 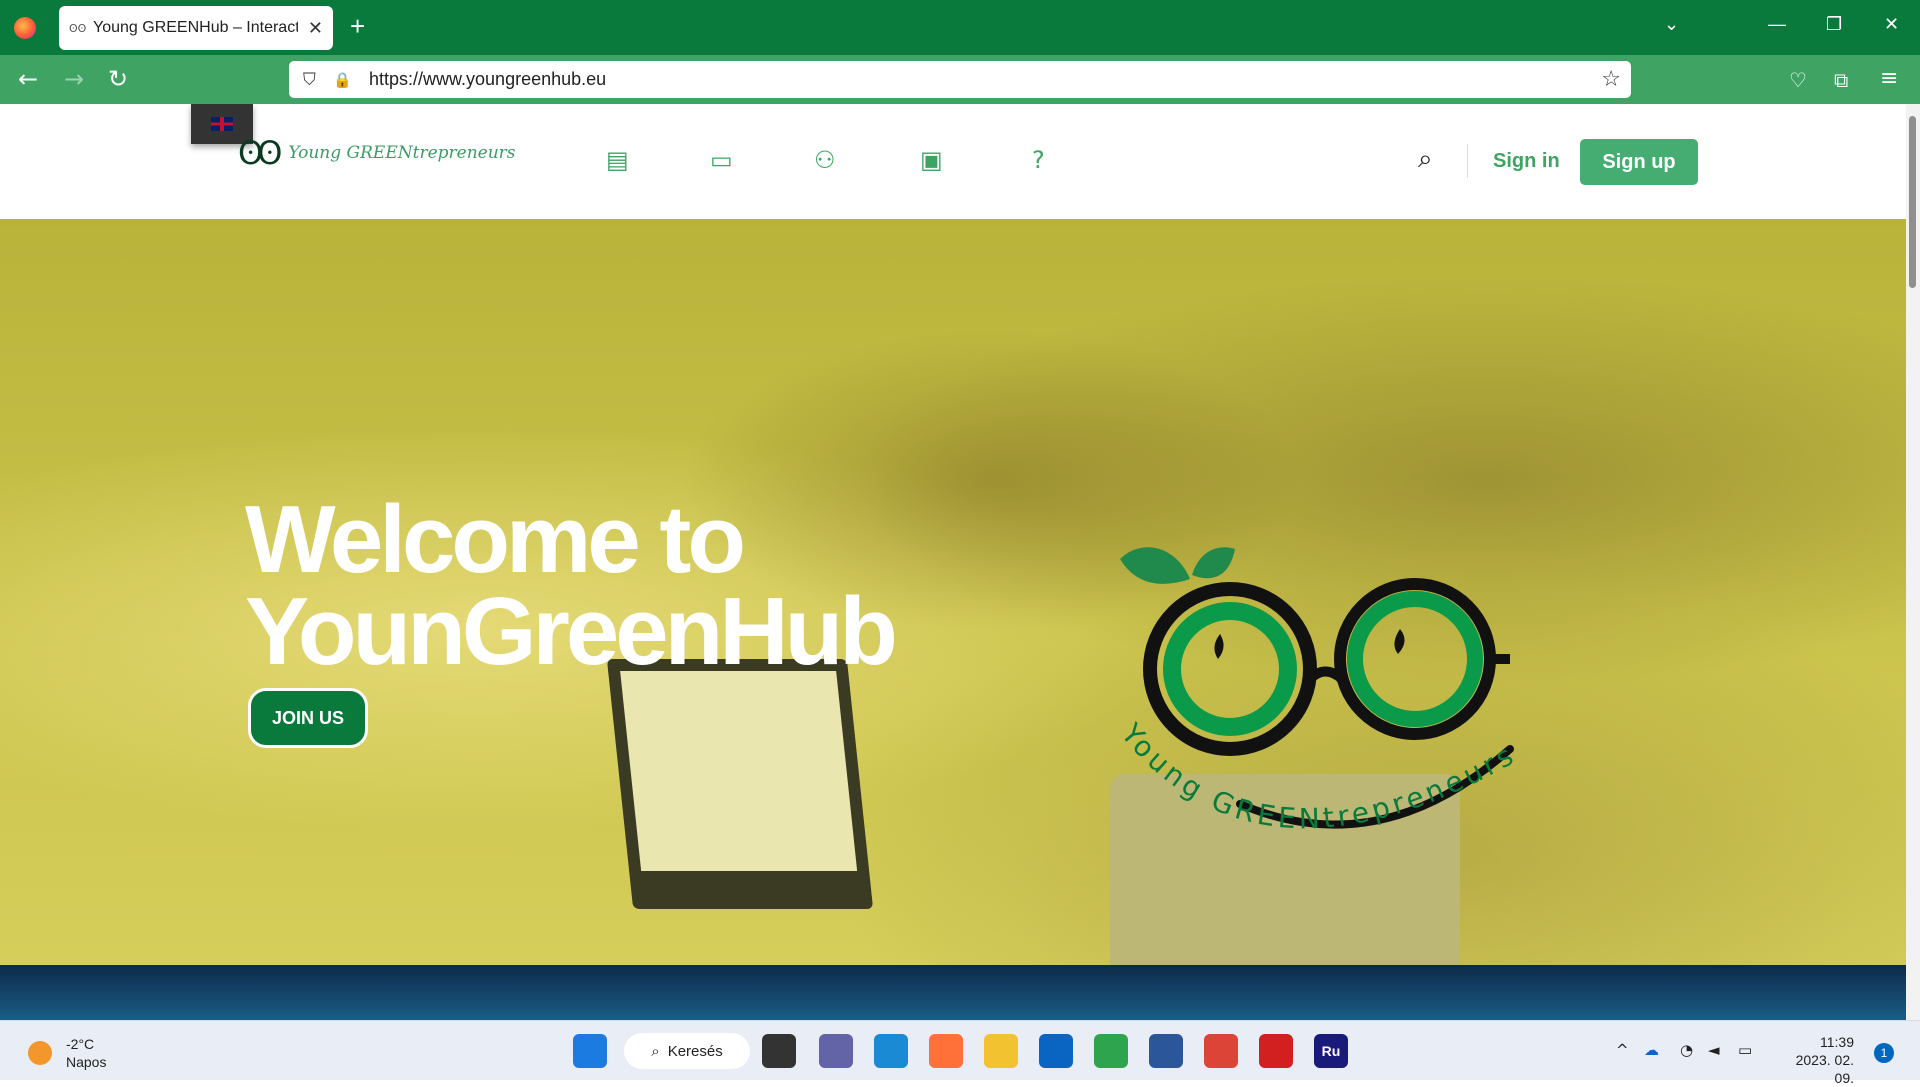 What do you see at coordinates (695, 1051) in the screenshot?
I see `taskbar-search-label: Keresés` at bounding box center [695, 1051].